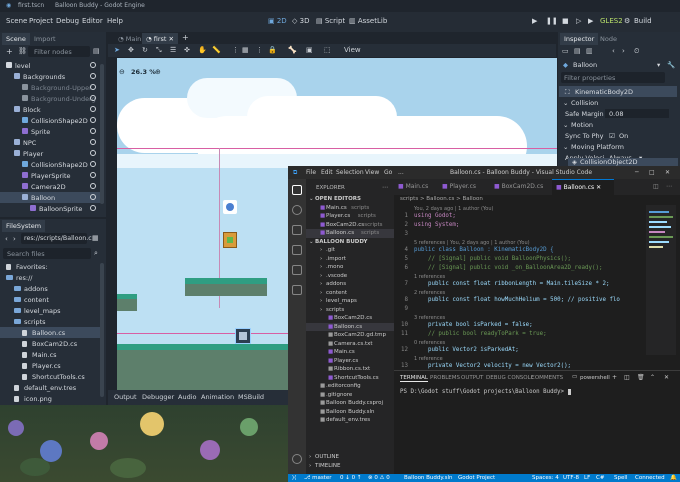 The image size is (680, 482). Describe the element at coordinates (612, 136) in the screenshot. I see `checkbox-icon: ☑` at that location.